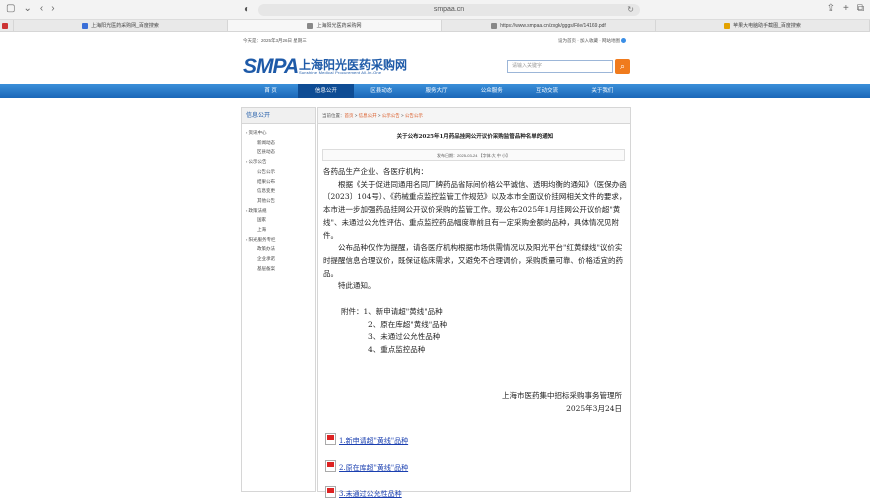 The image size is (870, 499). Describe the element at coordinates (278, 116) in the screenshot. I see `sidebar-title: 信息公开` at that location.